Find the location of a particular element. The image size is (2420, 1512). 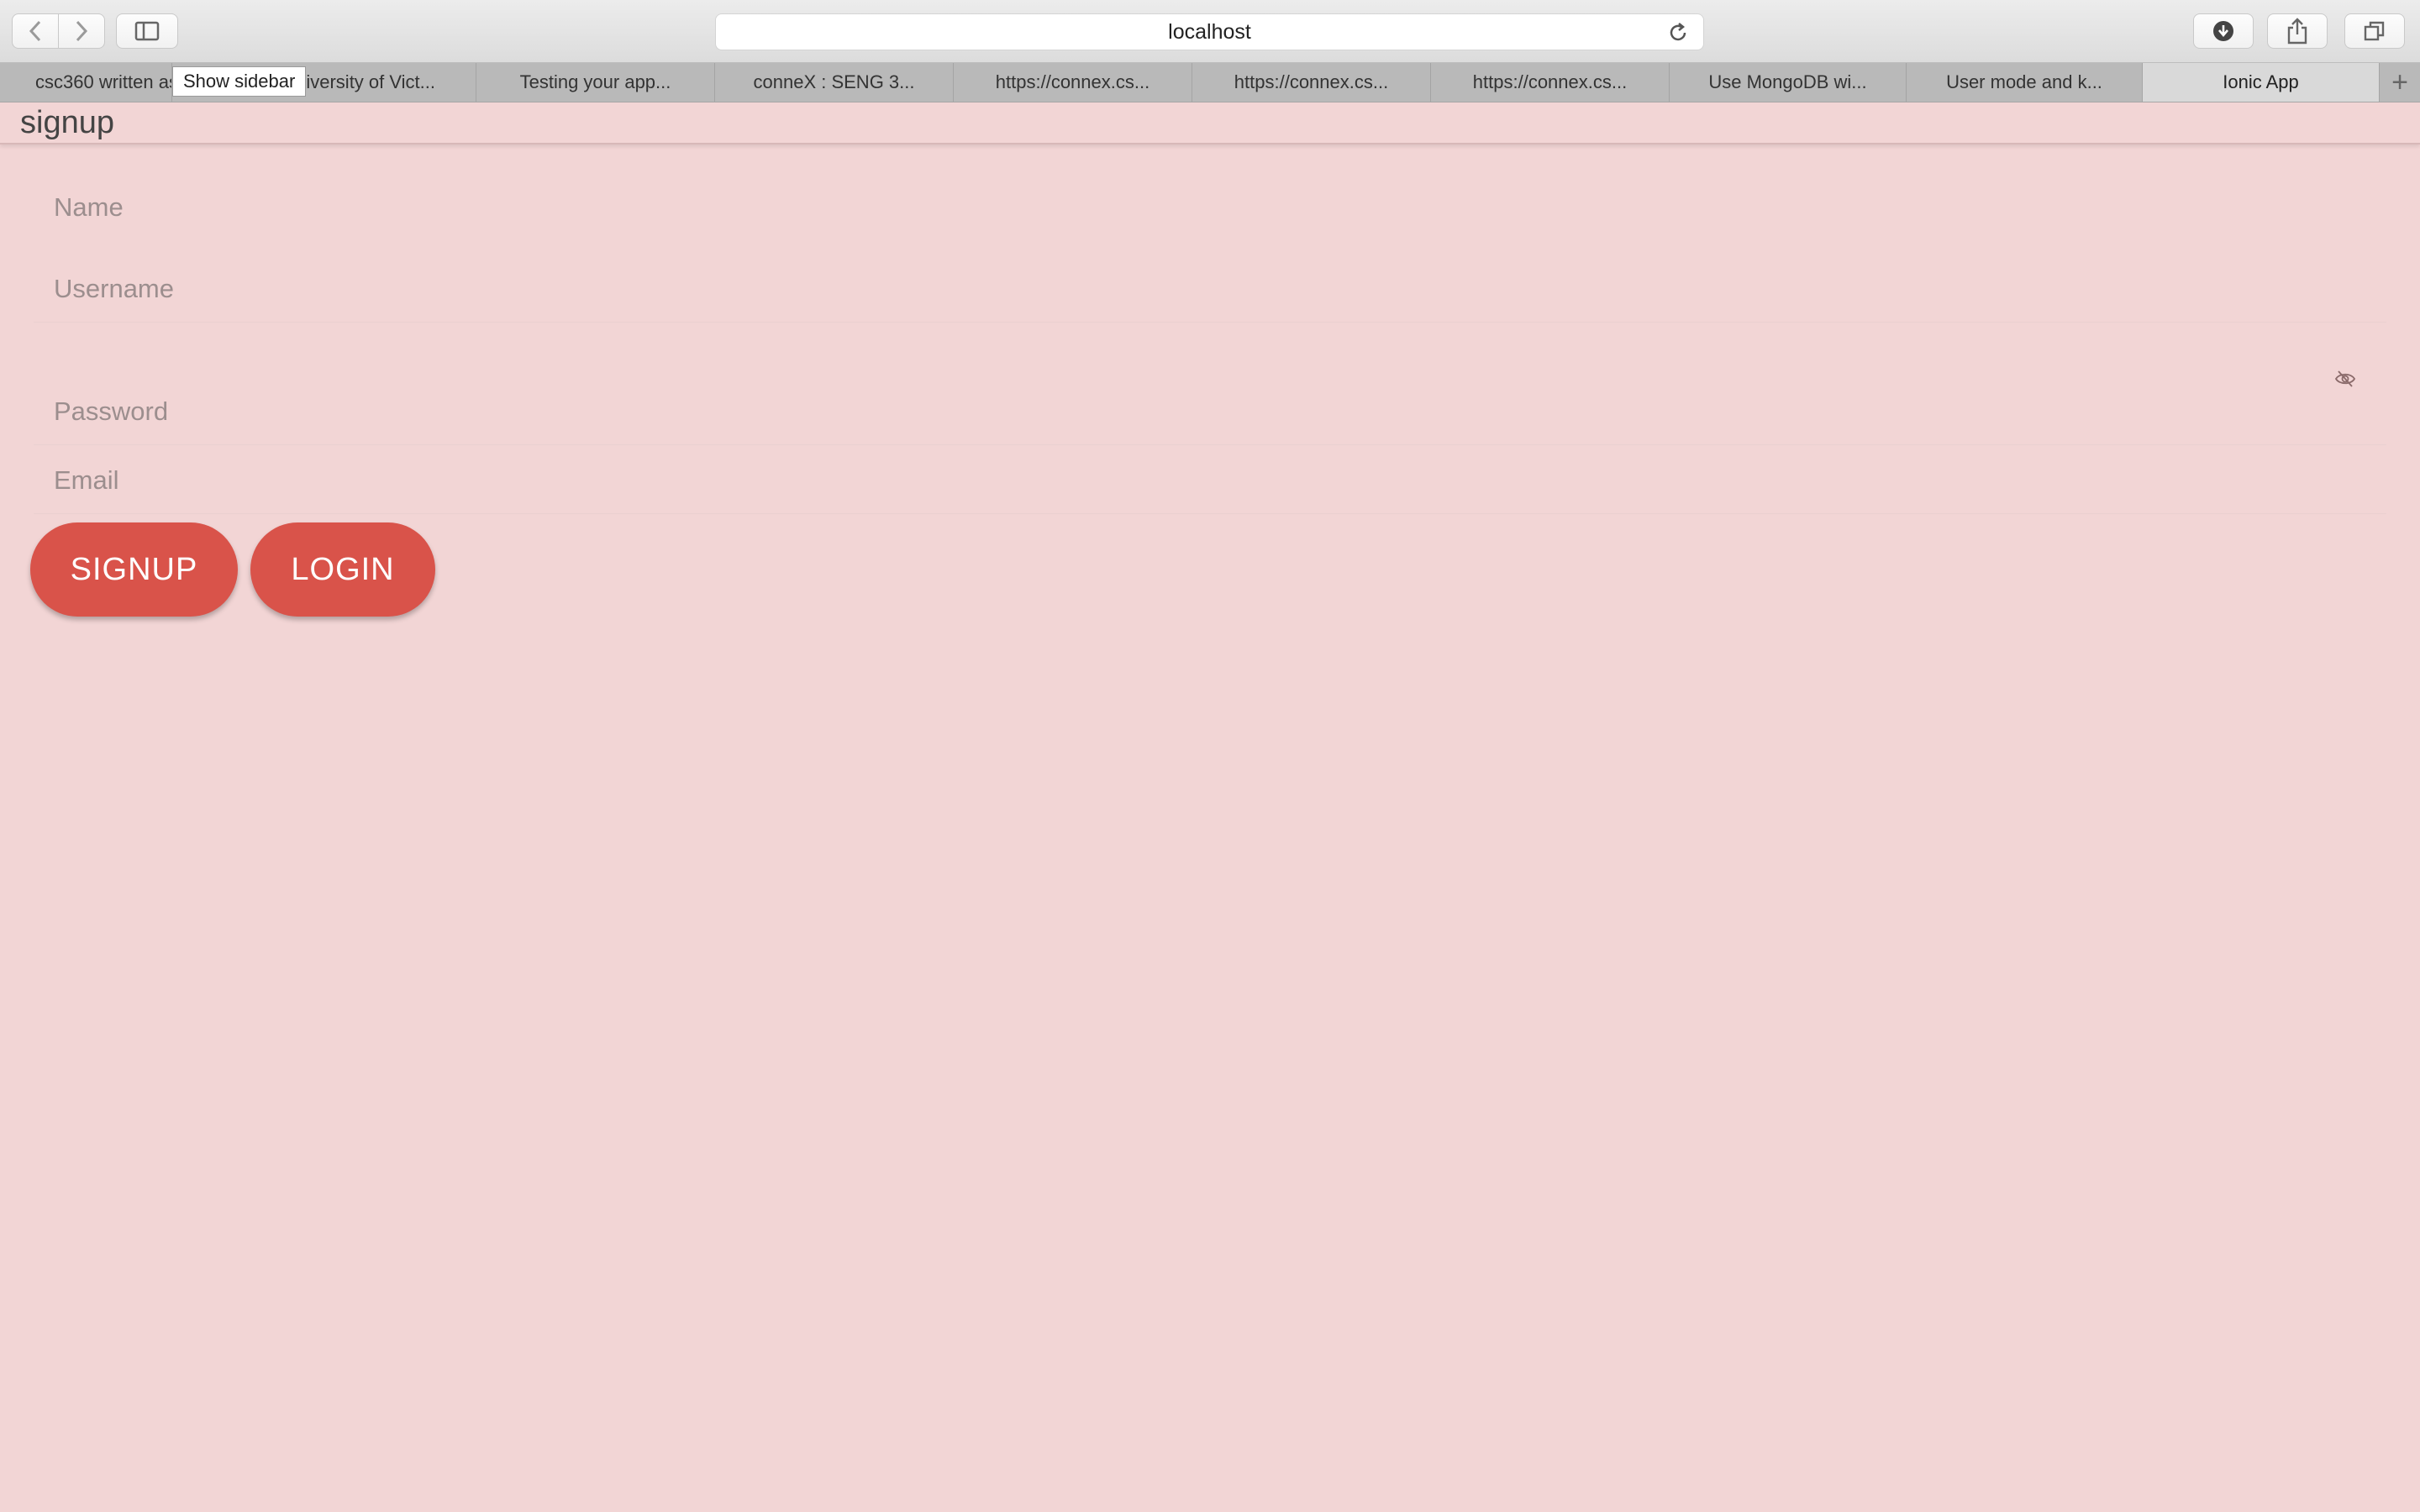

forward-icon is located at coordinates (81, 31).